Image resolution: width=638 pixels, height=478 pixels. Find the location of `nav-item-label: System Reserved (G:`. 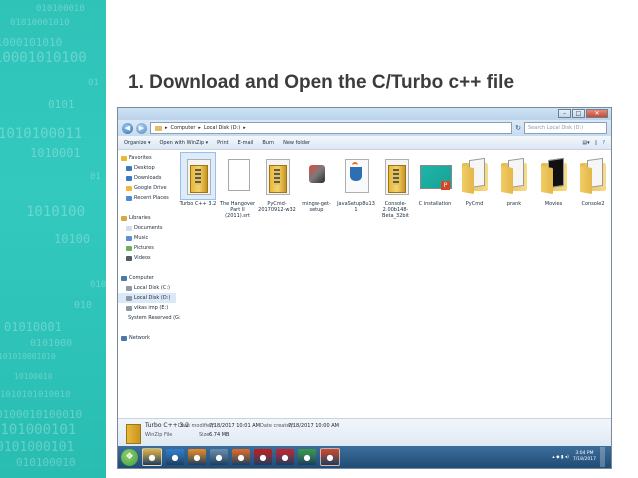

nav-item-label: System Reserved (G: is located at coordinates (154, 318).